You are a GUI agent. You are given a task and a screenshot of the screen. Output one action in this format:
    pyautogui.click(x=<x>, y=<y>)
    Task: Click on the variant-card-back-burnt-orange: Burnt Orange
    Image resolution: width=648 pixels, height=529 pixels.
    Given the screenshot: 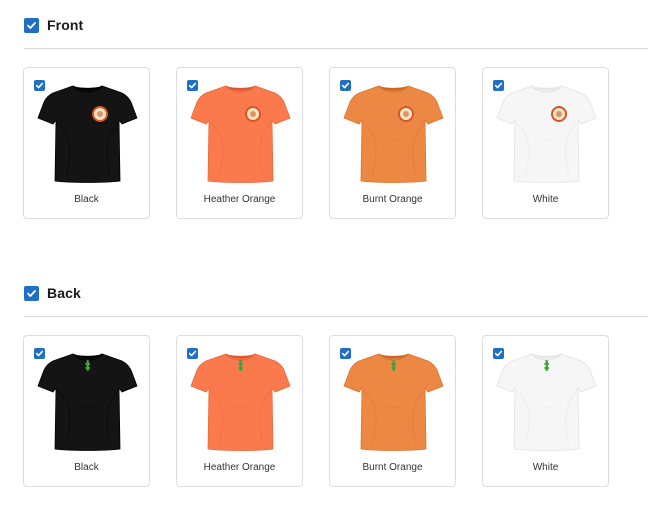 What is the action you would take?
    pyautogui.click(x=392, y=411)
    